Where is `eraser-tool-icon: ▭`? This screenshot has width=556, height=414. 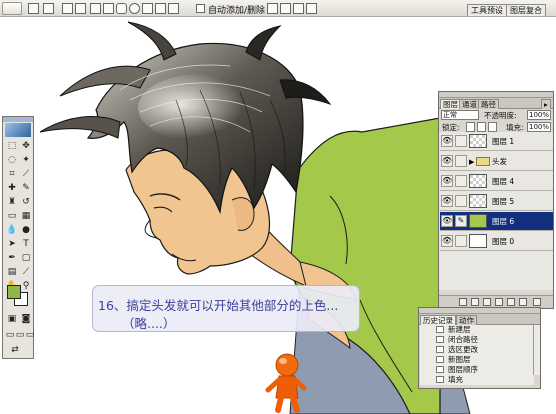
eraser-tool-icon: ▭ is located at coordinates (12, 216).